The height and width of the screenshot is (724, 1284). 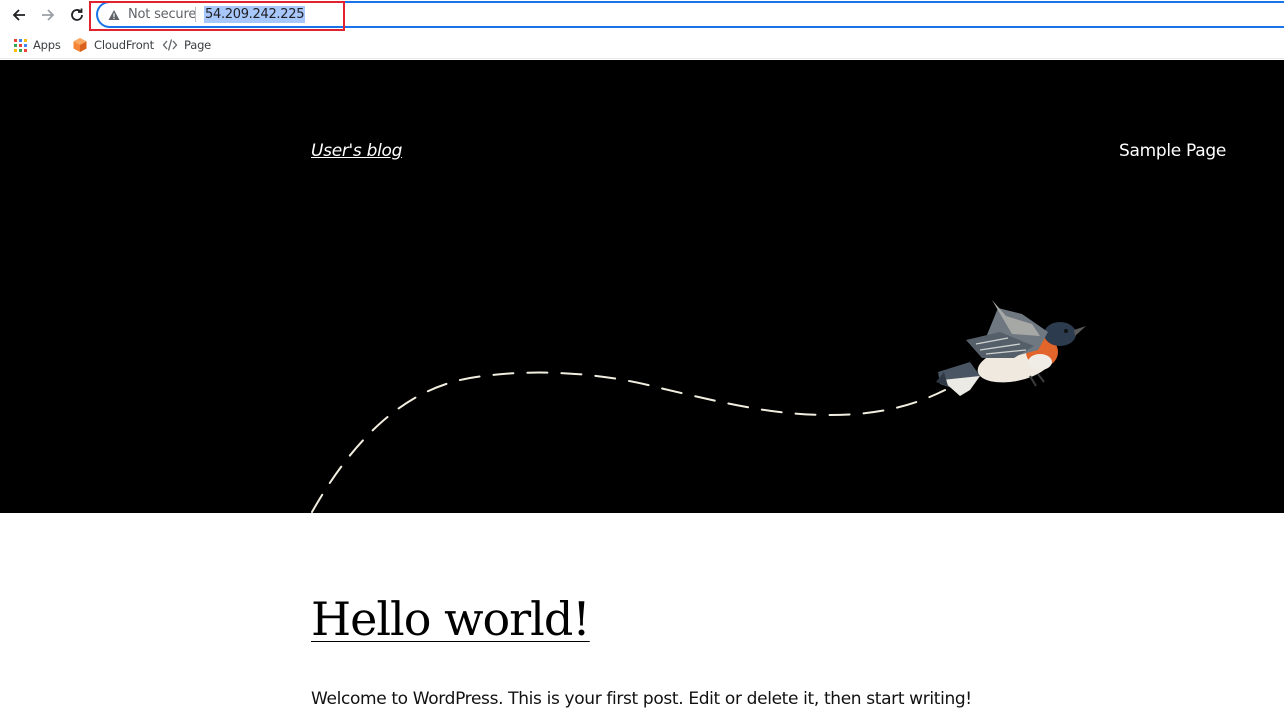 I want to click on bookmark-apps: Apps, so click(x=37, y=45).